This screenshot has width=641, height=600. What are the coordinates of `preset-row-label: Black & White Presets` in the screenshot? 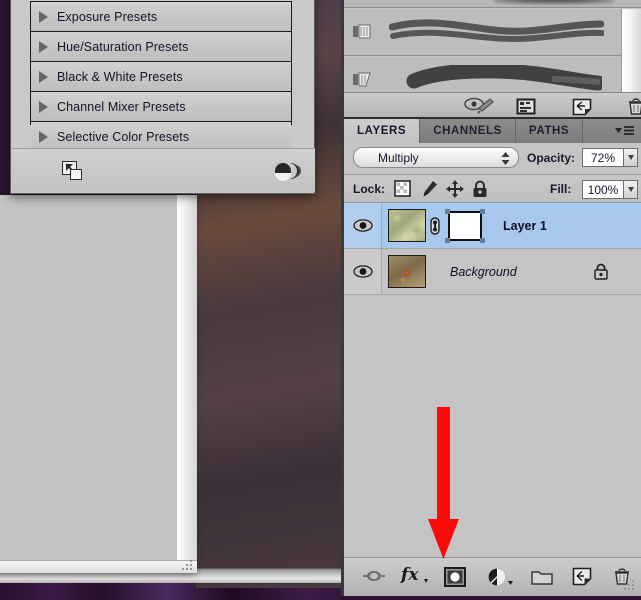 It's located at (120, 76).